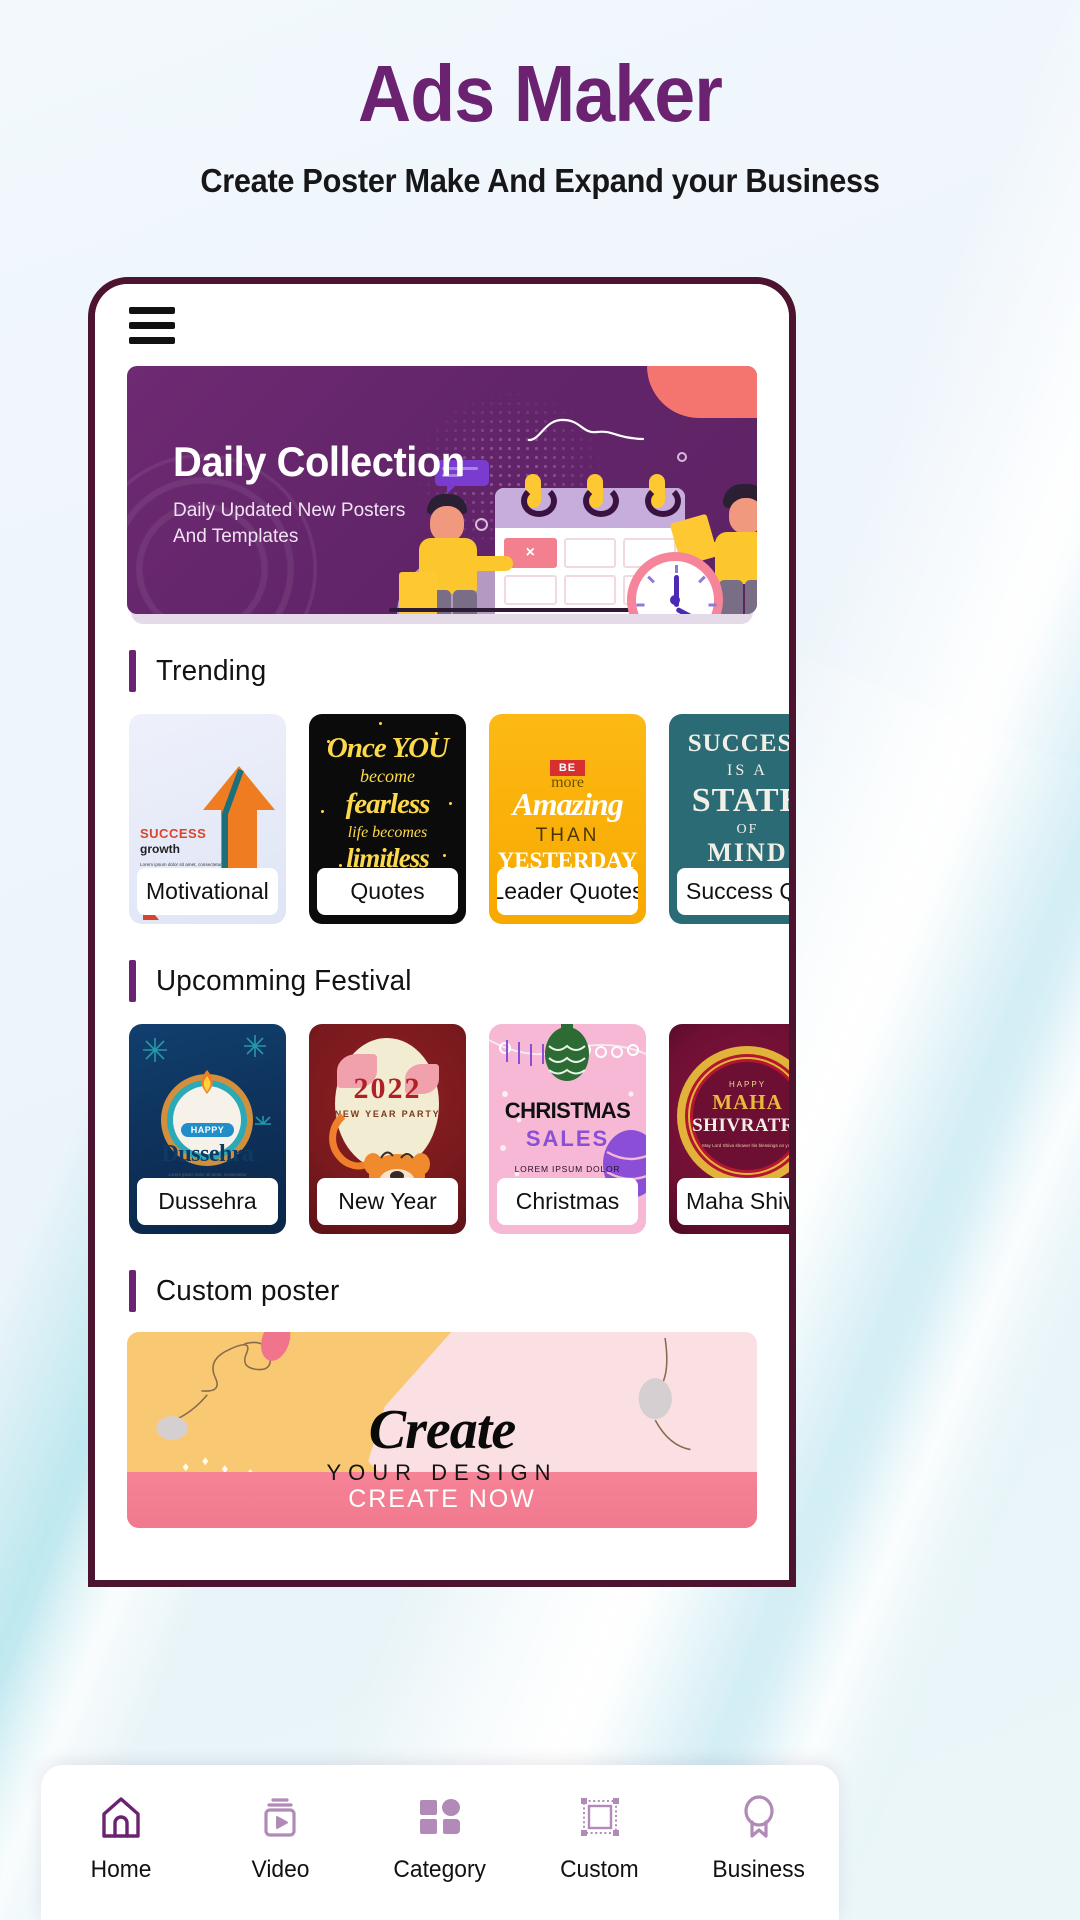 This screenshot has width=1080, height=1920. Describe the element at coordinates (740, 800) in the screenshot. I see `card-art-line3: STATE` at that location.